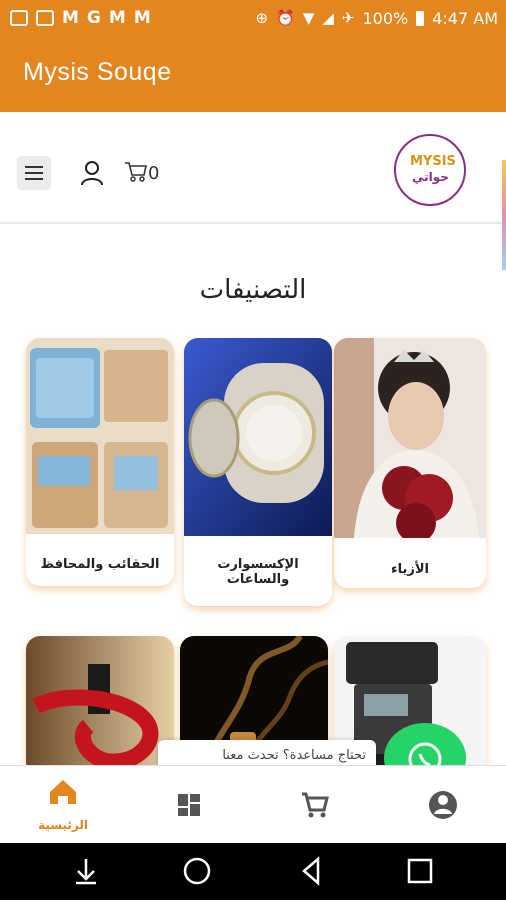  I want to click on category-card-accessories: الإكسسوارت والساعات, so click(258, 472).